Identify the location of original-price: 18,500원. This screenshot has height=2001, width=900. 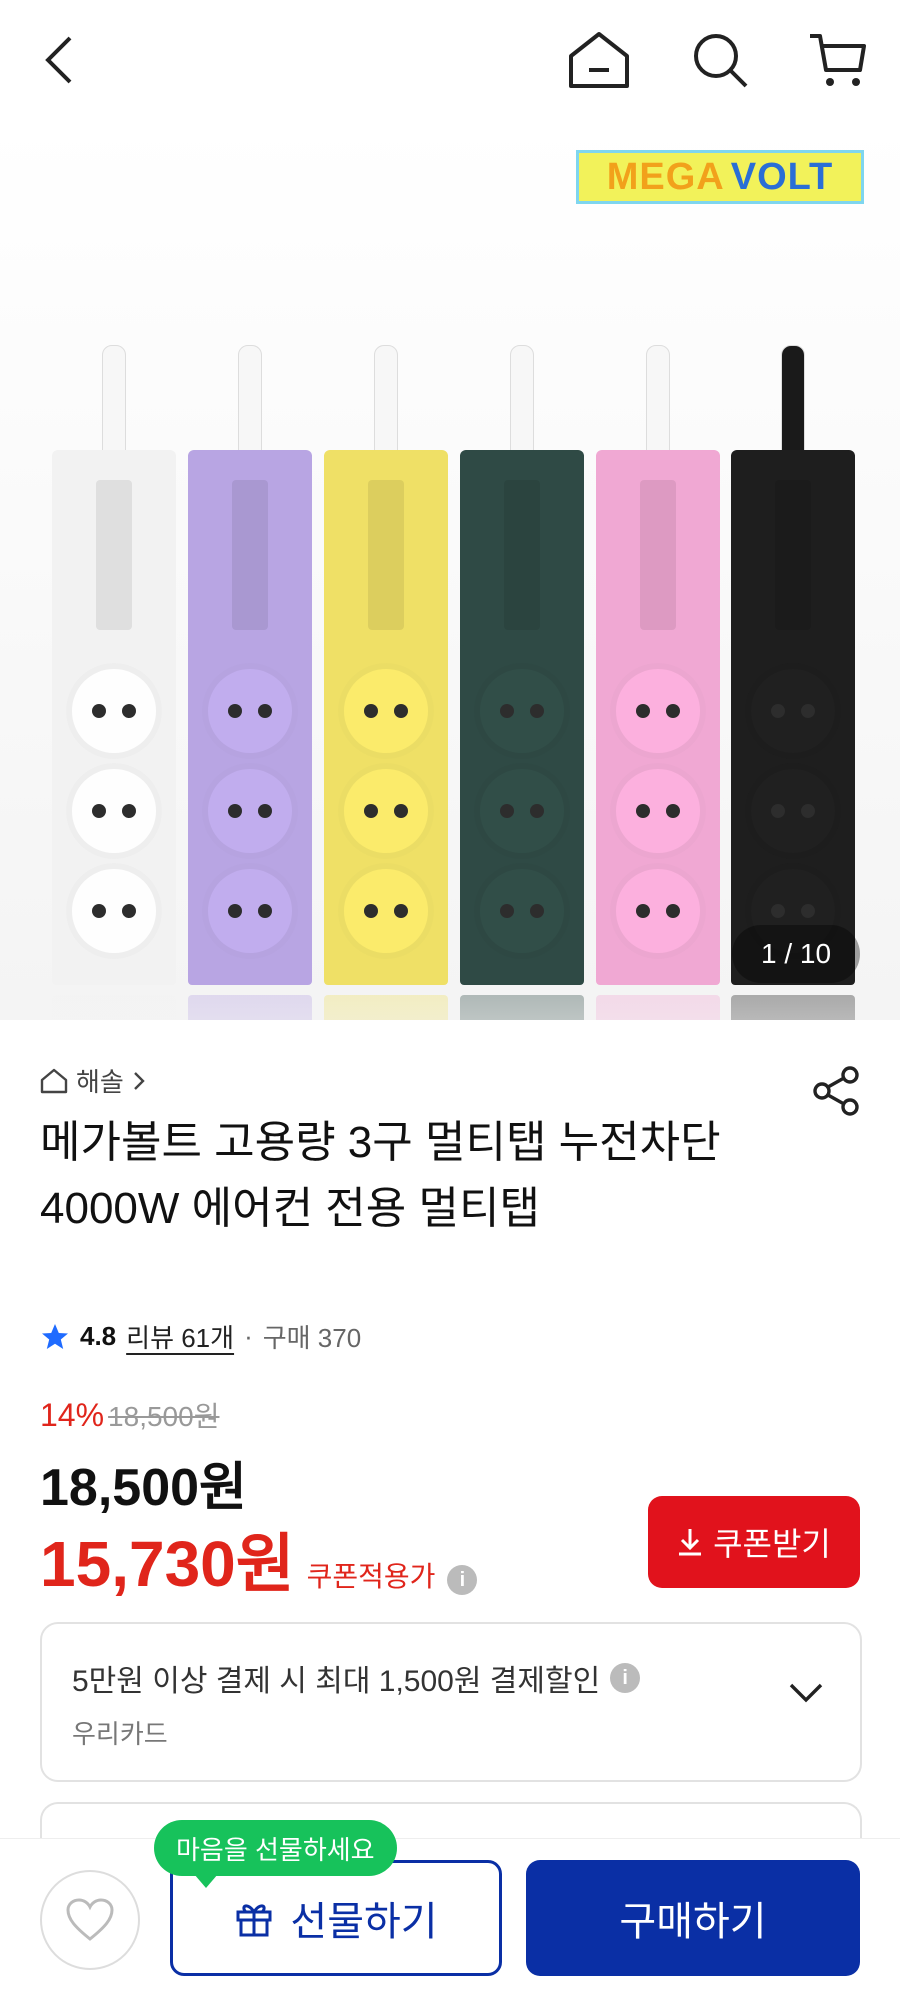
(164, 1416).